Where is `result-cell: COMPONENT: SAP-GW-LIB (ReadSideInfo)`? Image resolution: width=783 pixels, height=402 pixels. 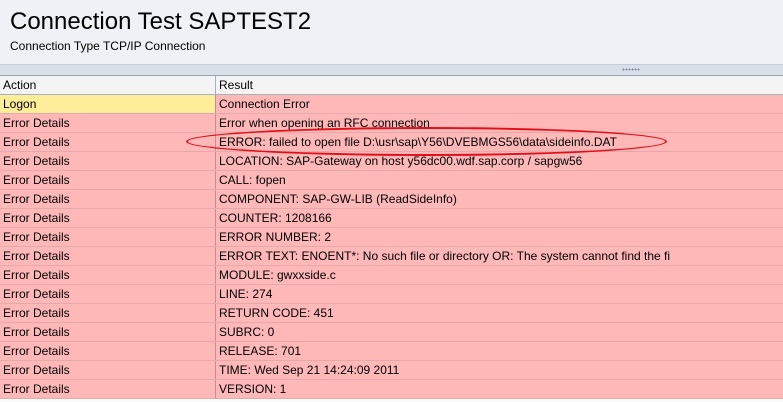
result-cell: COMPONENT: SAP-GW-LIB (ReadSideInfo) is located at coordinates (499, 199).